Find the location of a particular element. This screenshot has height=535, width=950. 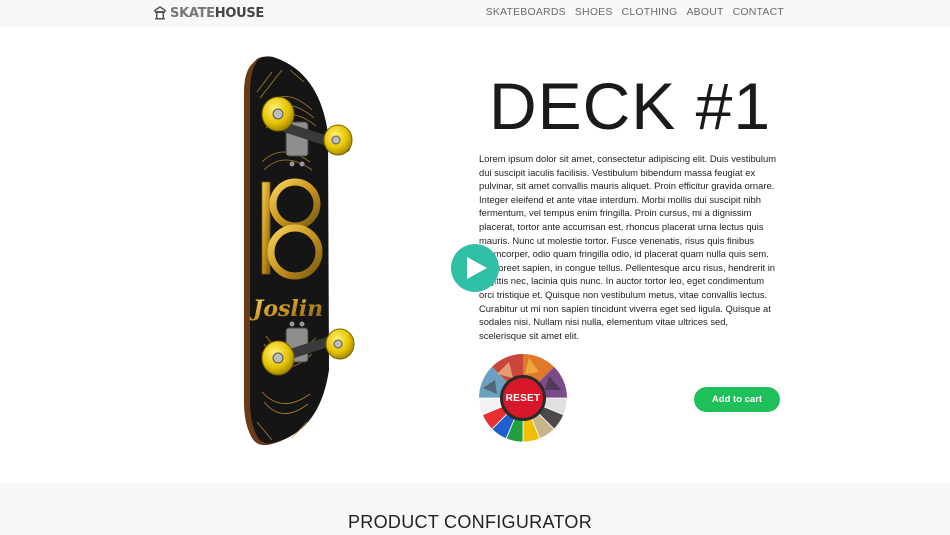

add-to-cart-button: Add to cart is located at coordinates (737, 399).